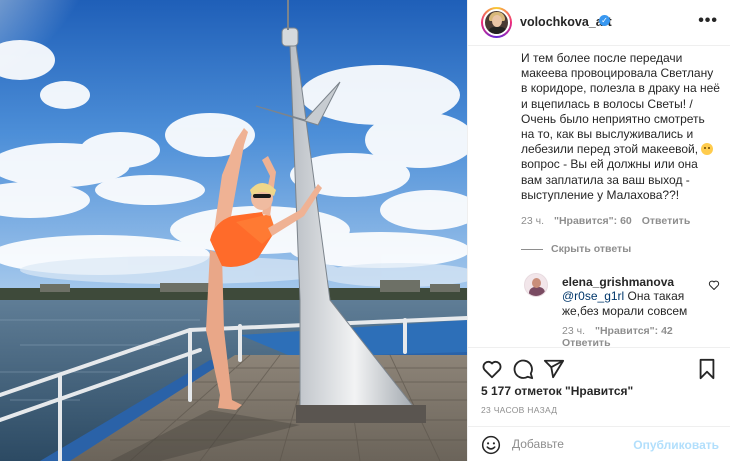 This screenshot has width=730, height=461. I want to click on share-icon, so click(554, 369).